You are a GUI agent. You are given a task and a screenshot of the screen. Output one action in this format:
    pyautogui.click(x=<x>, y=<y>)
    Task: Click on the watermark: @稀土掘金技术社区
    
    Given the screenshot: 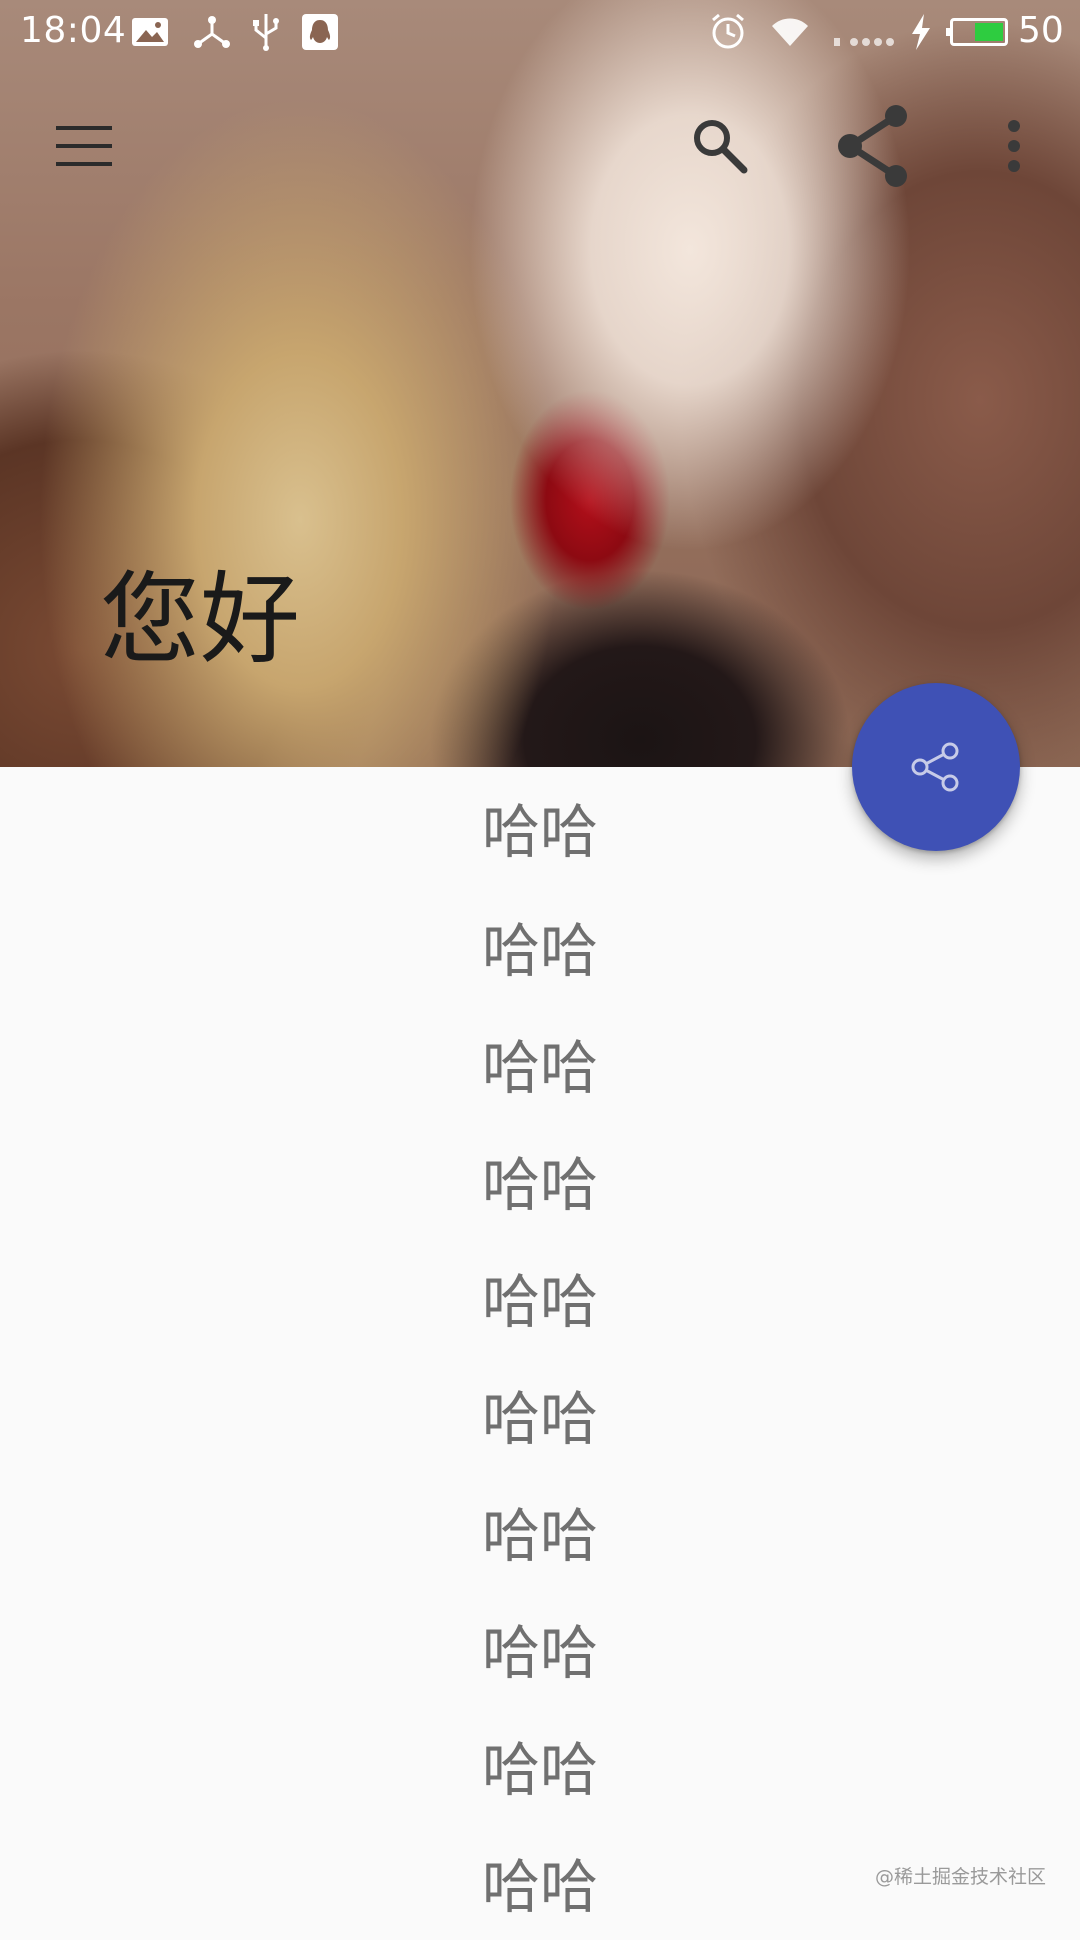 What is the action you would take?
    pyautogui.click(x=960, y=1877)
    